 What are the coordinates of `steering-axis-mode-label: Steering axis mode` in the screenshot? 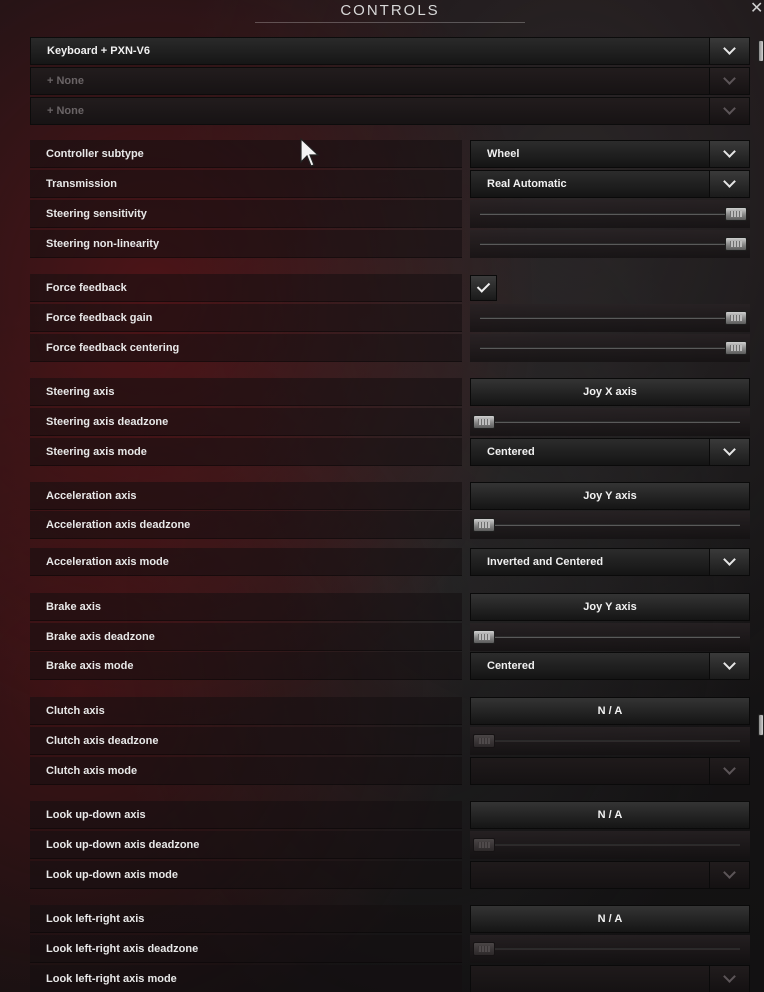 It's located at (96, 452).